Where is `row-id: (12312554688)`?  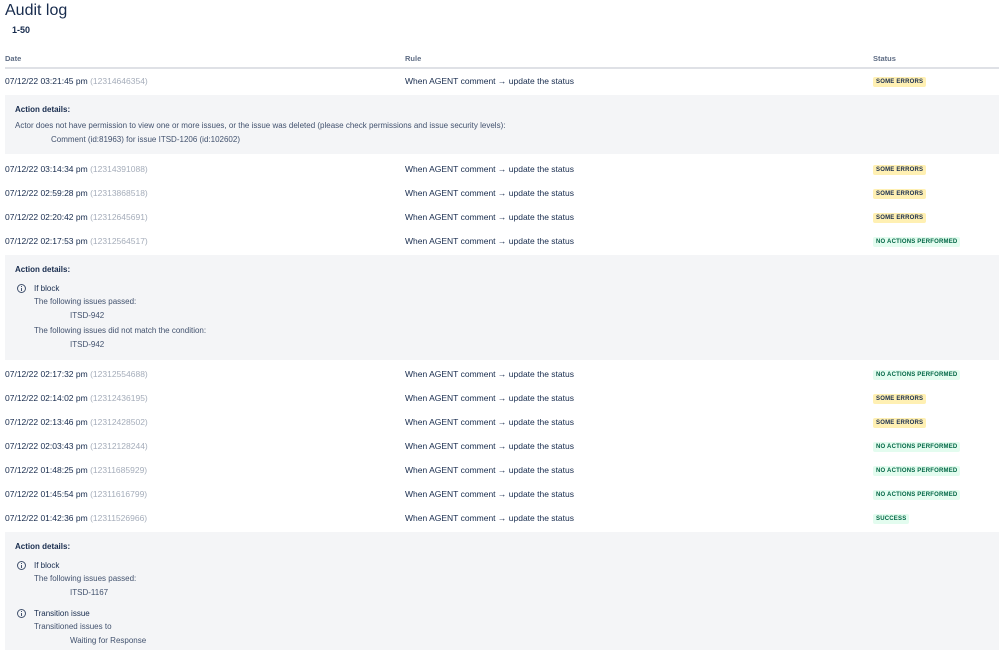
row-id: (12312554688) is located at coordinates (119, 374).